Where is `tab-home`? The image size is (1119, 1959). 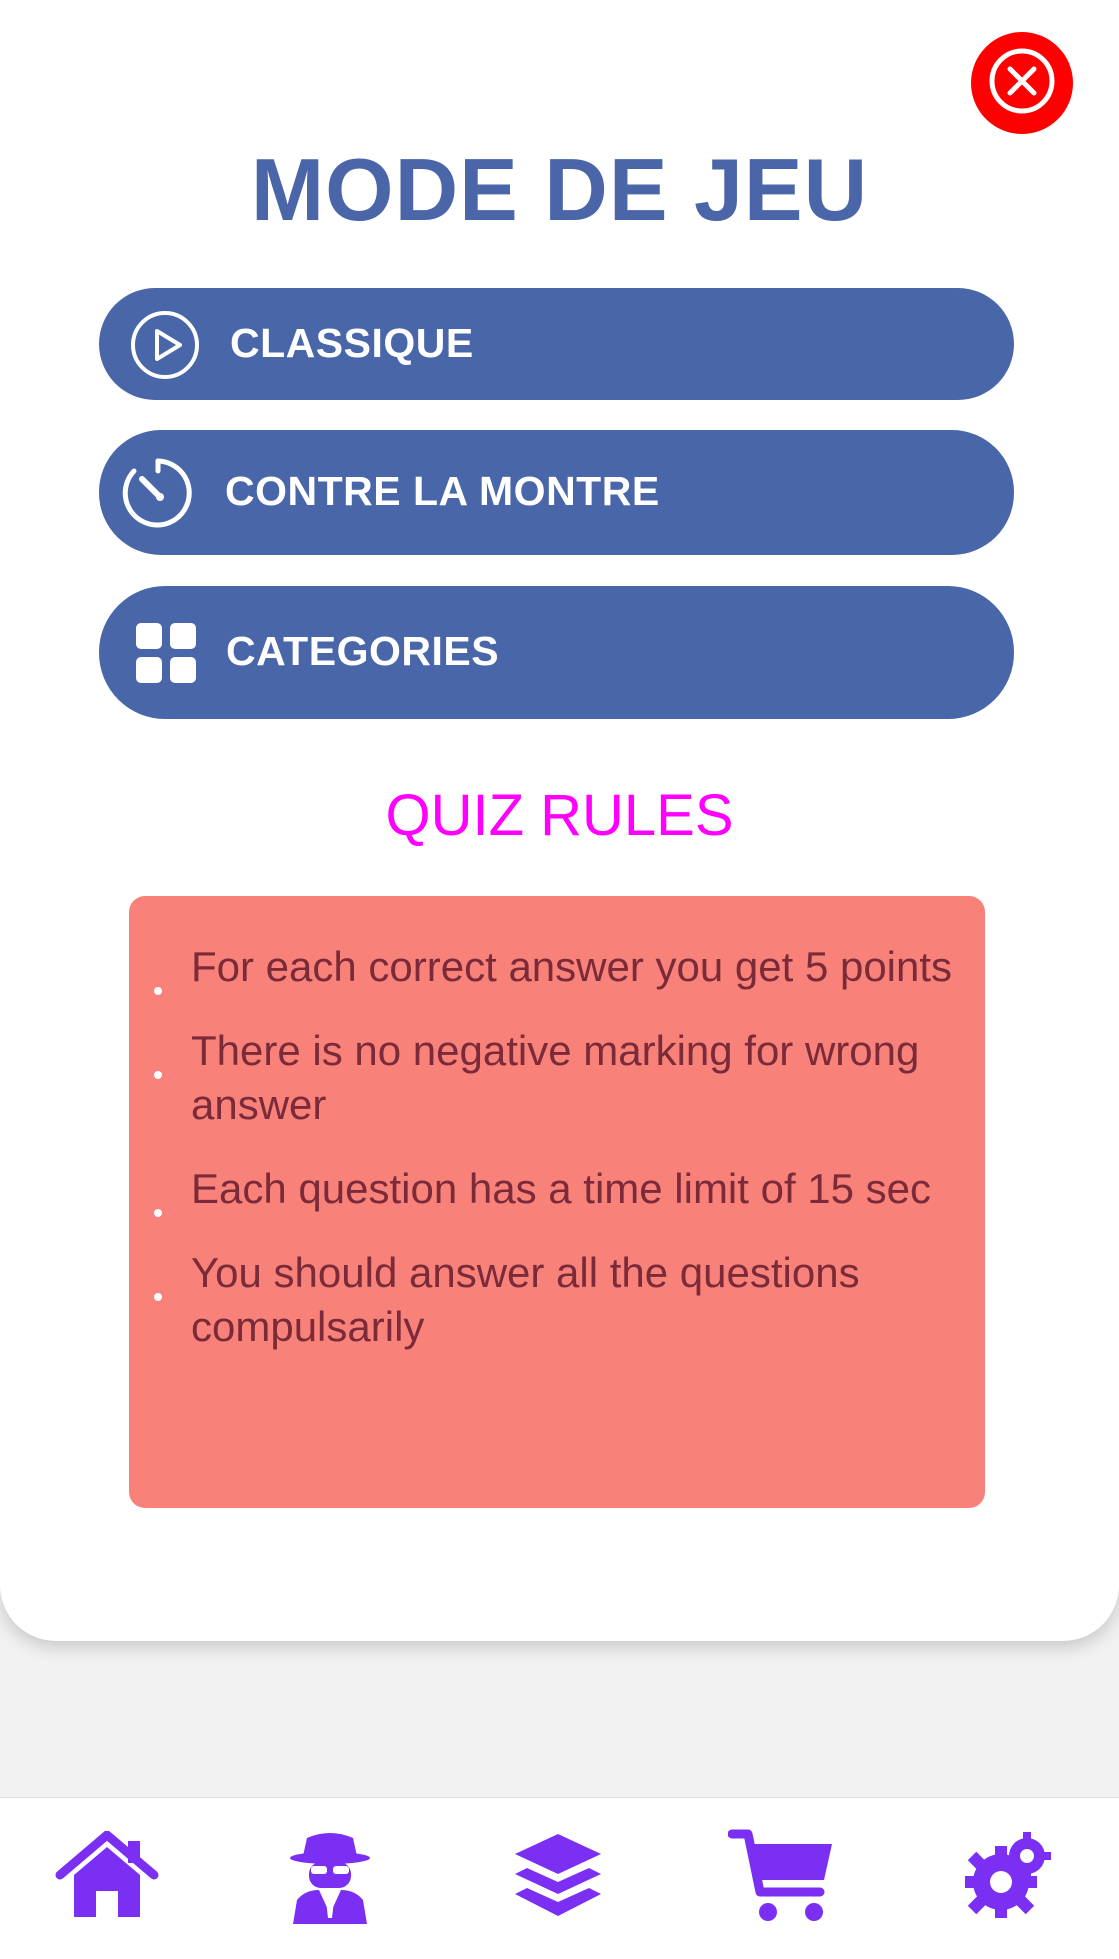 tab-home is located at coordinates (107, 1878).